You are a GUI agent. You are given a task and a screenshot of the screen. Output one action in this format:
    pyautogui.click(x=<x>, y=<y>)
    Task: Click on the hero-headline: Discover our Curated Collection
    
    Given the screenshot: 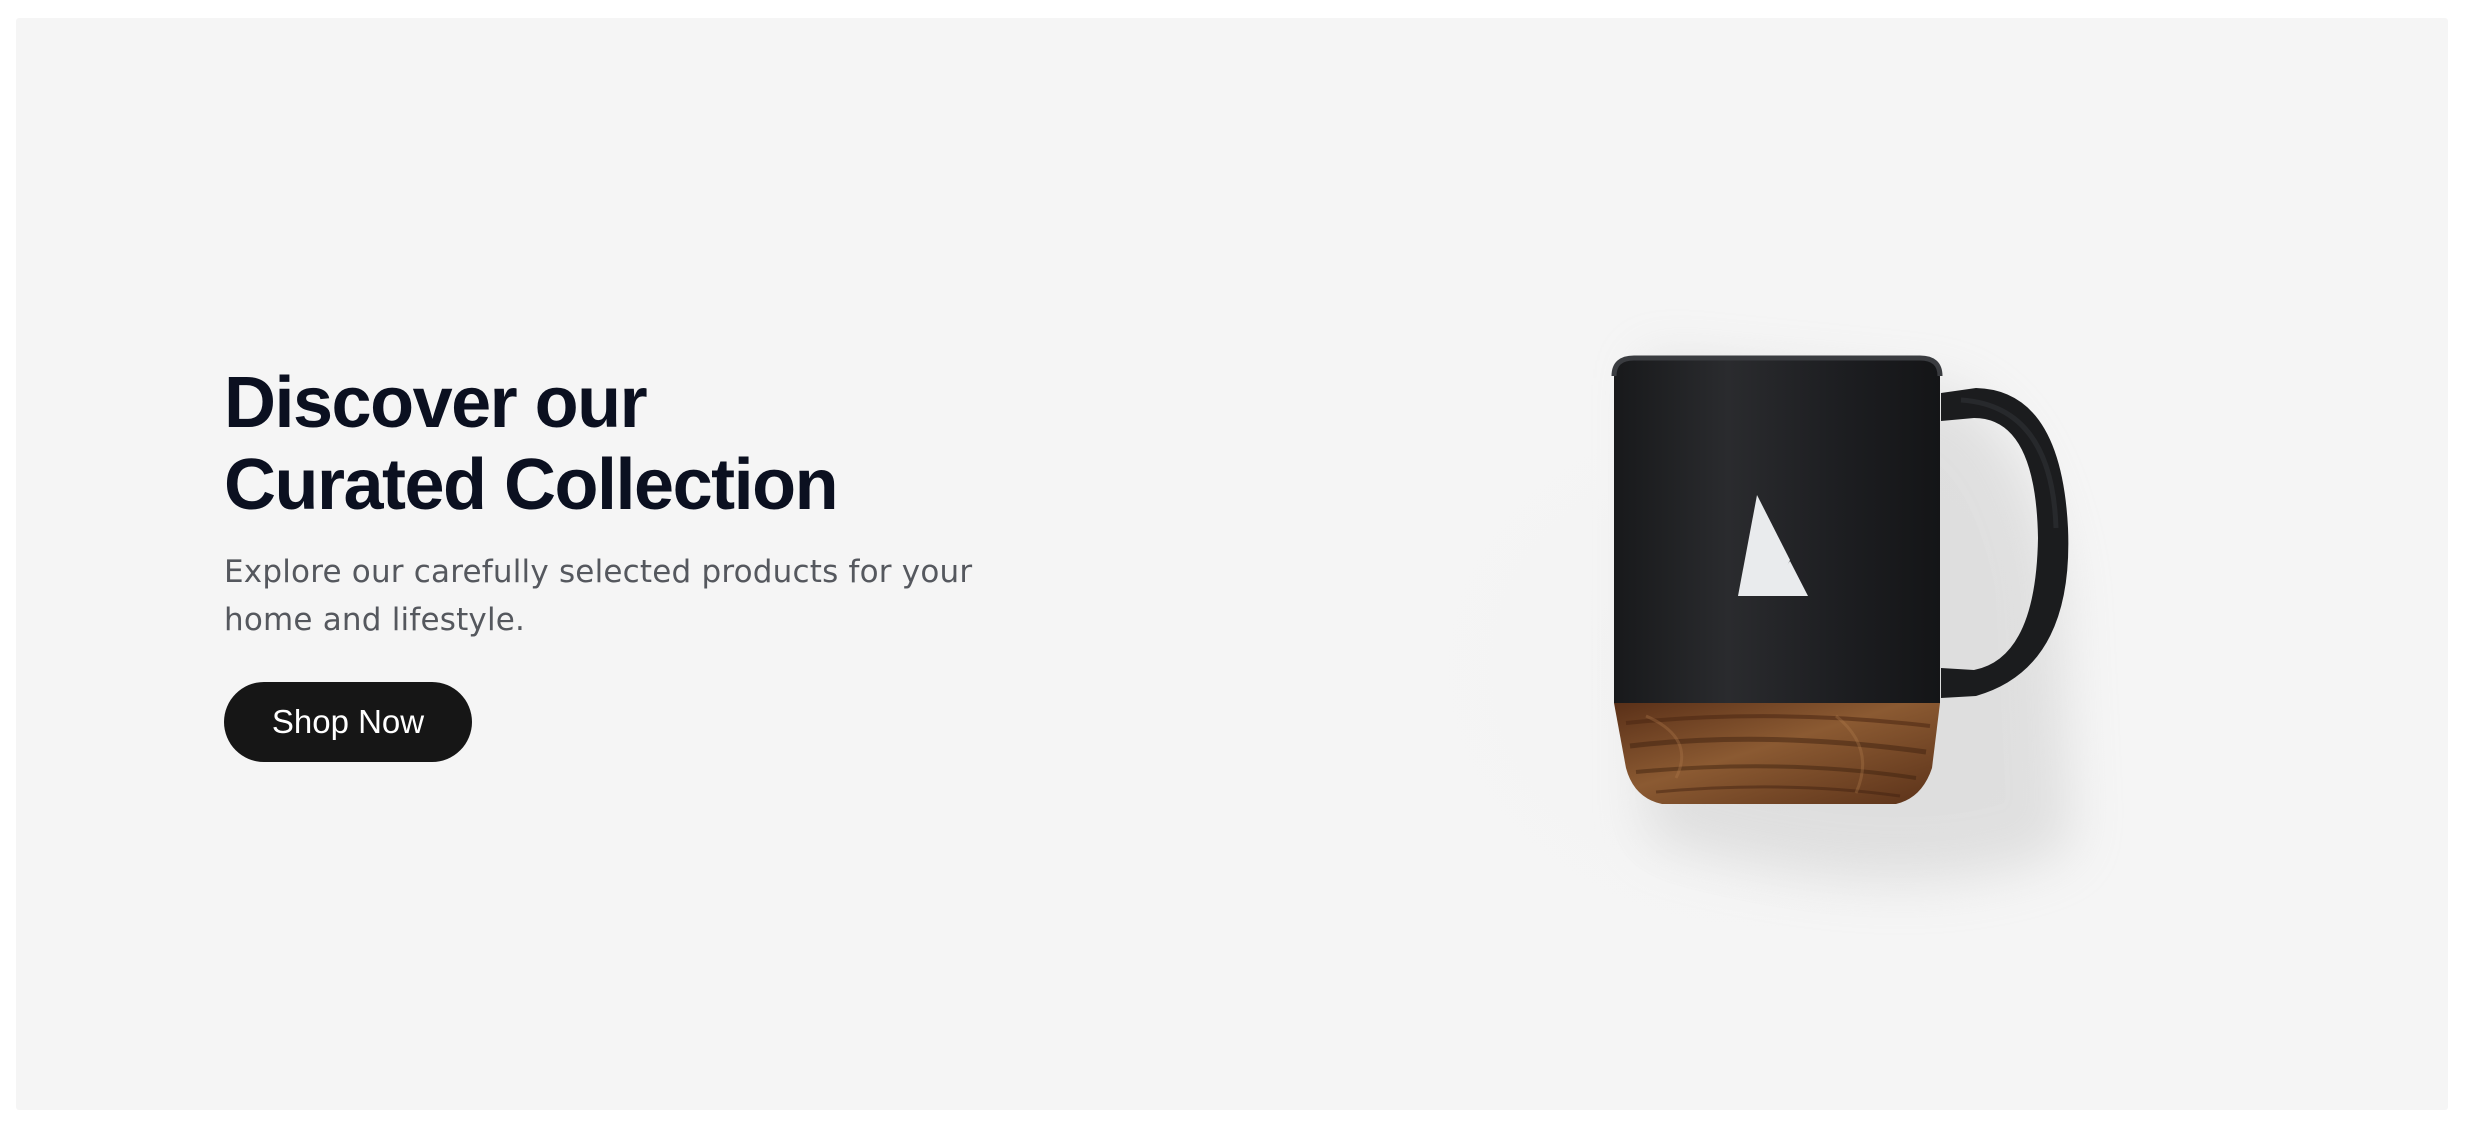 What is the action you would take?
    pyautogui.click(x=674, y=444)
    